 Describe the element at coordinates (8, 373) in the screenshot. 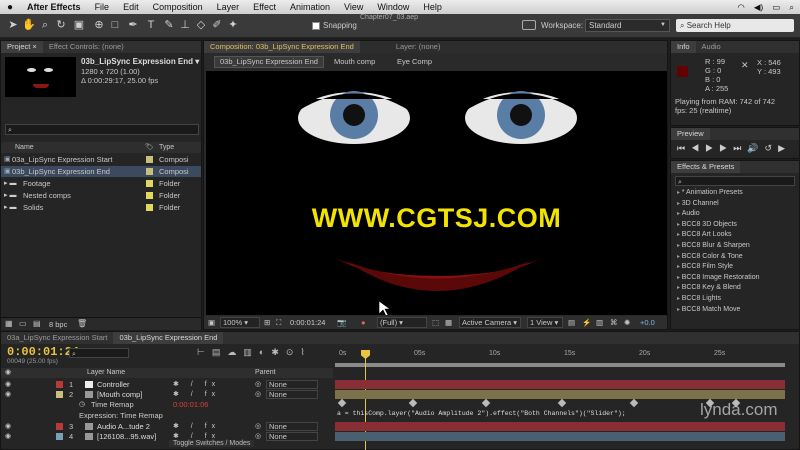

I see `av-features-icon: ◉` at that location.